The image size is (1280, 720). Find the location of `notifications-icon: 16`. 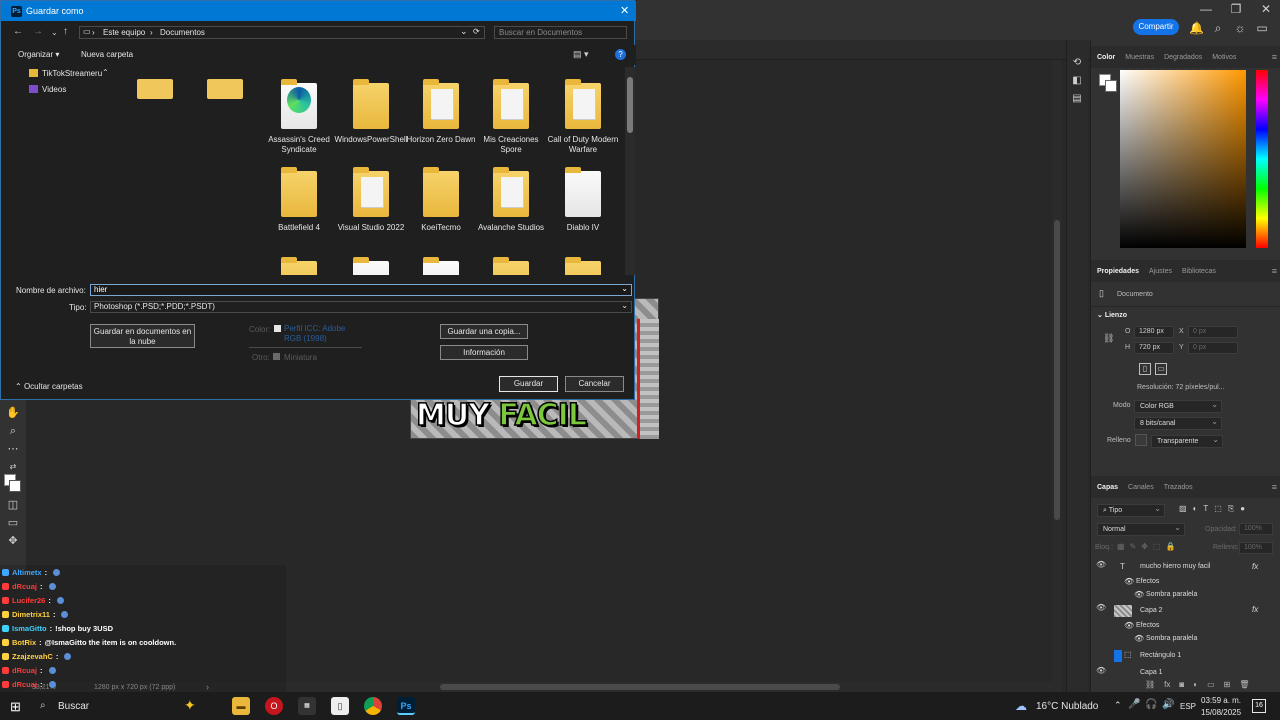

notifications-icon: 16 is located at coordinates (1259, 706).